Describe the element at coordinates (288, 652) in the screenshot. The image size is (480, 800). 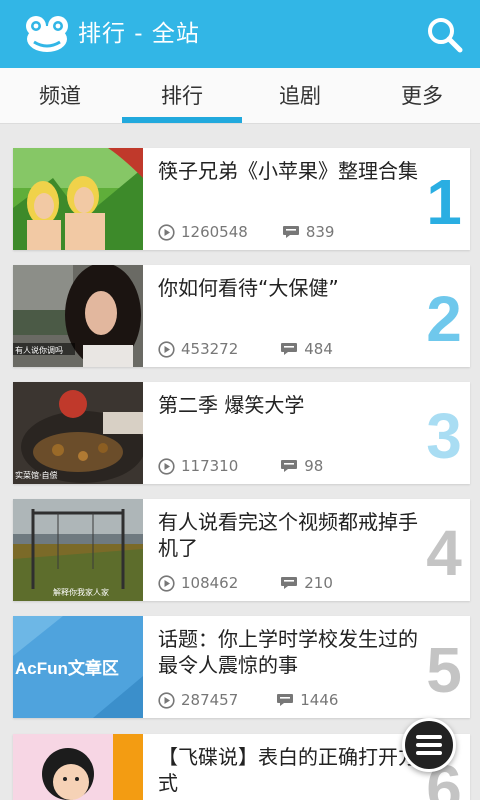
I see `video-title: 话题：你上学时学校发生过的最令人震惊的事` at that location.